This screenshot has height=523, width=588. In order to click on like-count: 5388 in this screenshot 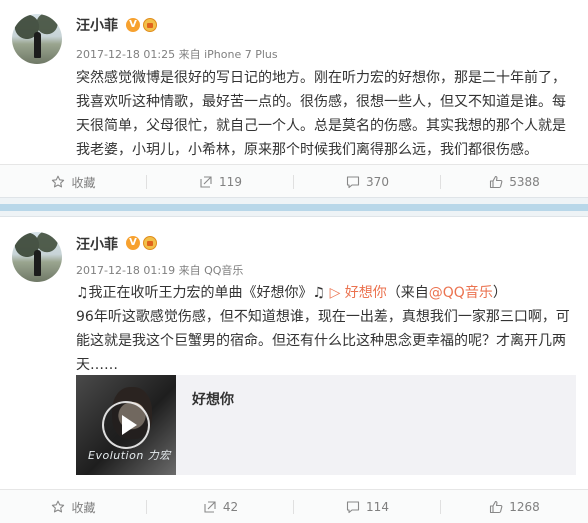, I will do `click(524, 182)`.